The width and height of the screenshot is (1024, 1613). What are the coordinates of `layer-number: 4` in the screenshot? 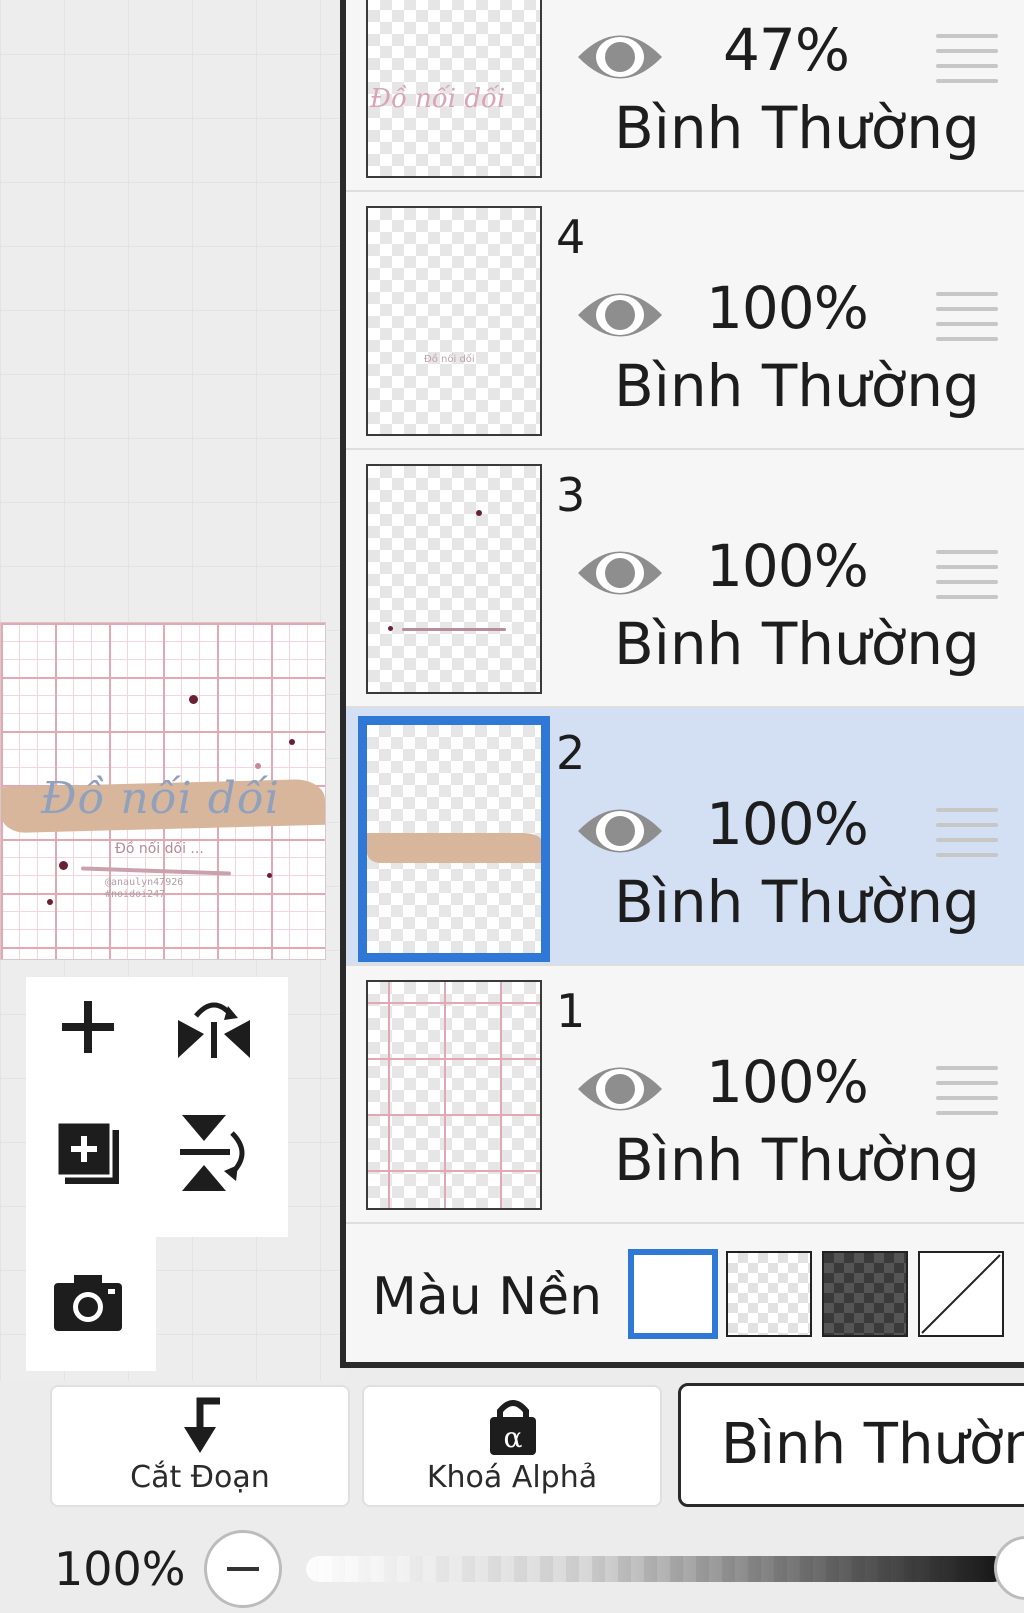 It's located at (571, 237).